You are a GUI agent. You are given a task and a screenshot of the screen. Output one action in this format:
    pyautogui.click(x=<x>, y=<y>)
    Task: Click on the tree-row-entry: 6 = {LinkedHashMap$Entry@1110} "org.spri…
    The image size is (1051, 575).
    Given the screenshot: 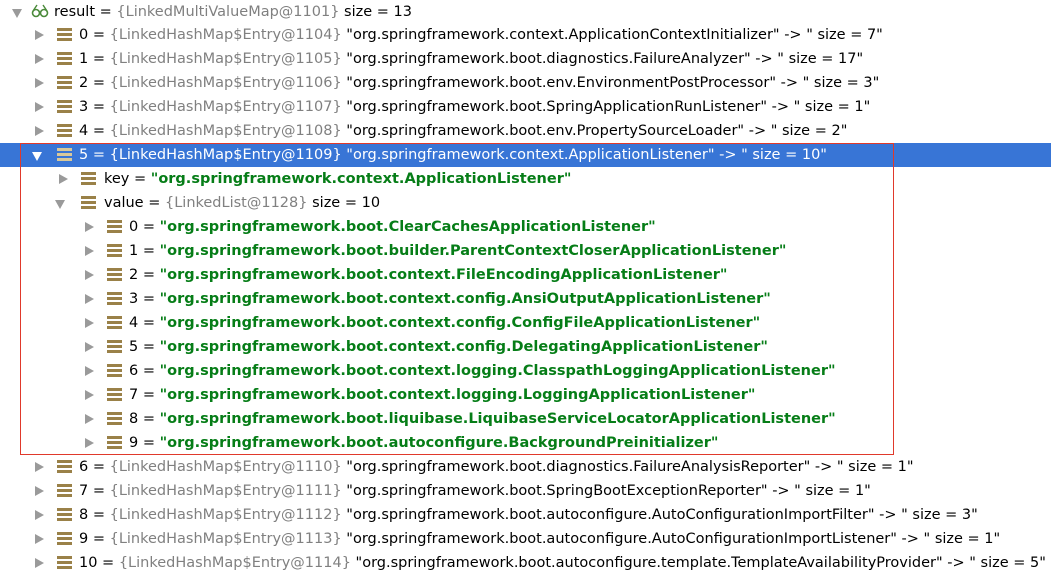 What is the action you would take?
    pyautogui.click(x=525, y=467)
    